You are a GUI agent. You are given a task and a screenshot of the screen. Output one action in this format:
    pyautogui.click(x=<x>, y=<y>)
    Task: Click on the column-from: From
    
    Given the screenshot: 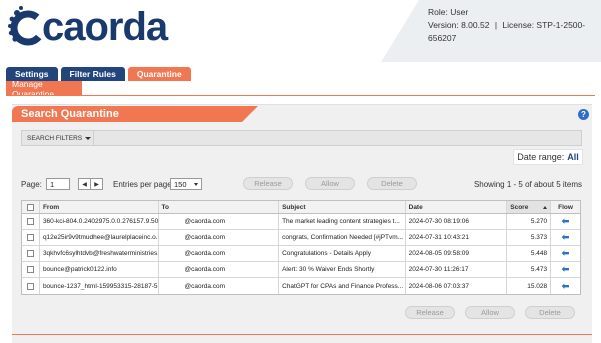 What is the action you would take?
    pyautogui.click(x=99, y=207)
    